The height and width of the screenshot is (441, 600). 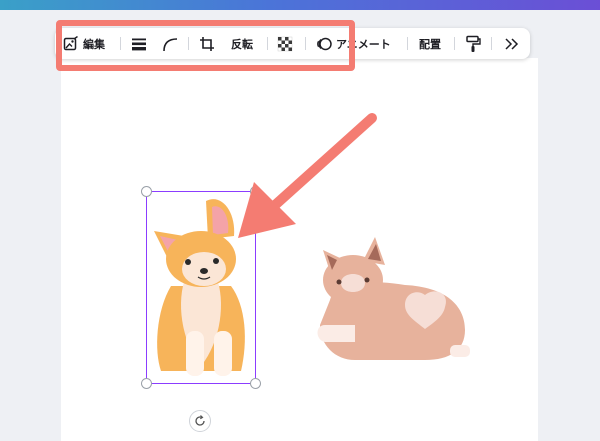 I want to click on resize-handle-bottom-left, so click(x=146, y=383).